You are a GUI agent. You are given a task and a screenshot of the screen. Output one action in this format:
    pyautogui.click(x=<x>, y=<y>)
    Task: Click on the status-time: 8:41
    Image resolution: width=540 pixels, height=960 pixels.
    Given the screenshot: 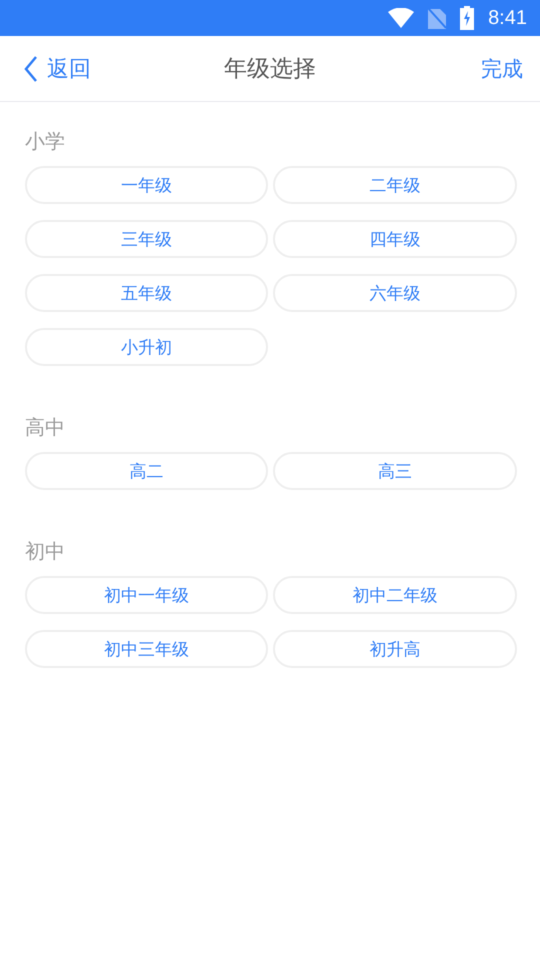 What is the action you would take?
    pyautogui.click(x=507, y=18)
    